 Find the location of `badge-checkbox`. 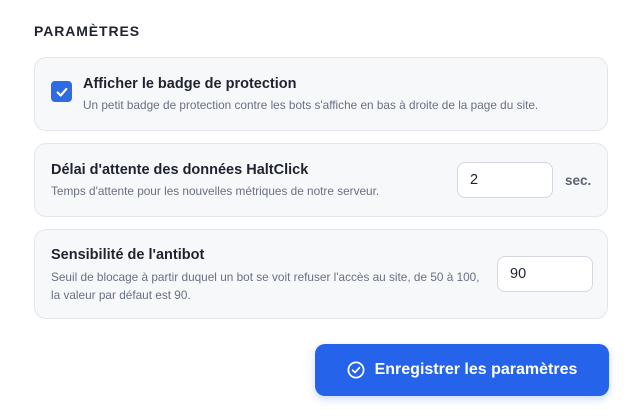

badge-checkbox is located at coordinates (61, 91).